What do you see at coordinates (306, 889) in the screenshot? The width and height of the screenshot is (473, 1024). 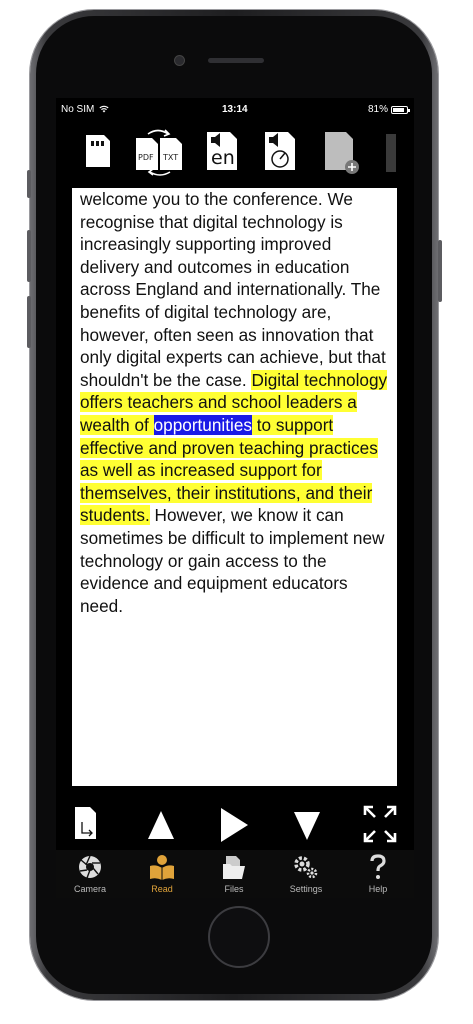 I see `tab-settings-label: Settings` at bounding box center [306, 889].